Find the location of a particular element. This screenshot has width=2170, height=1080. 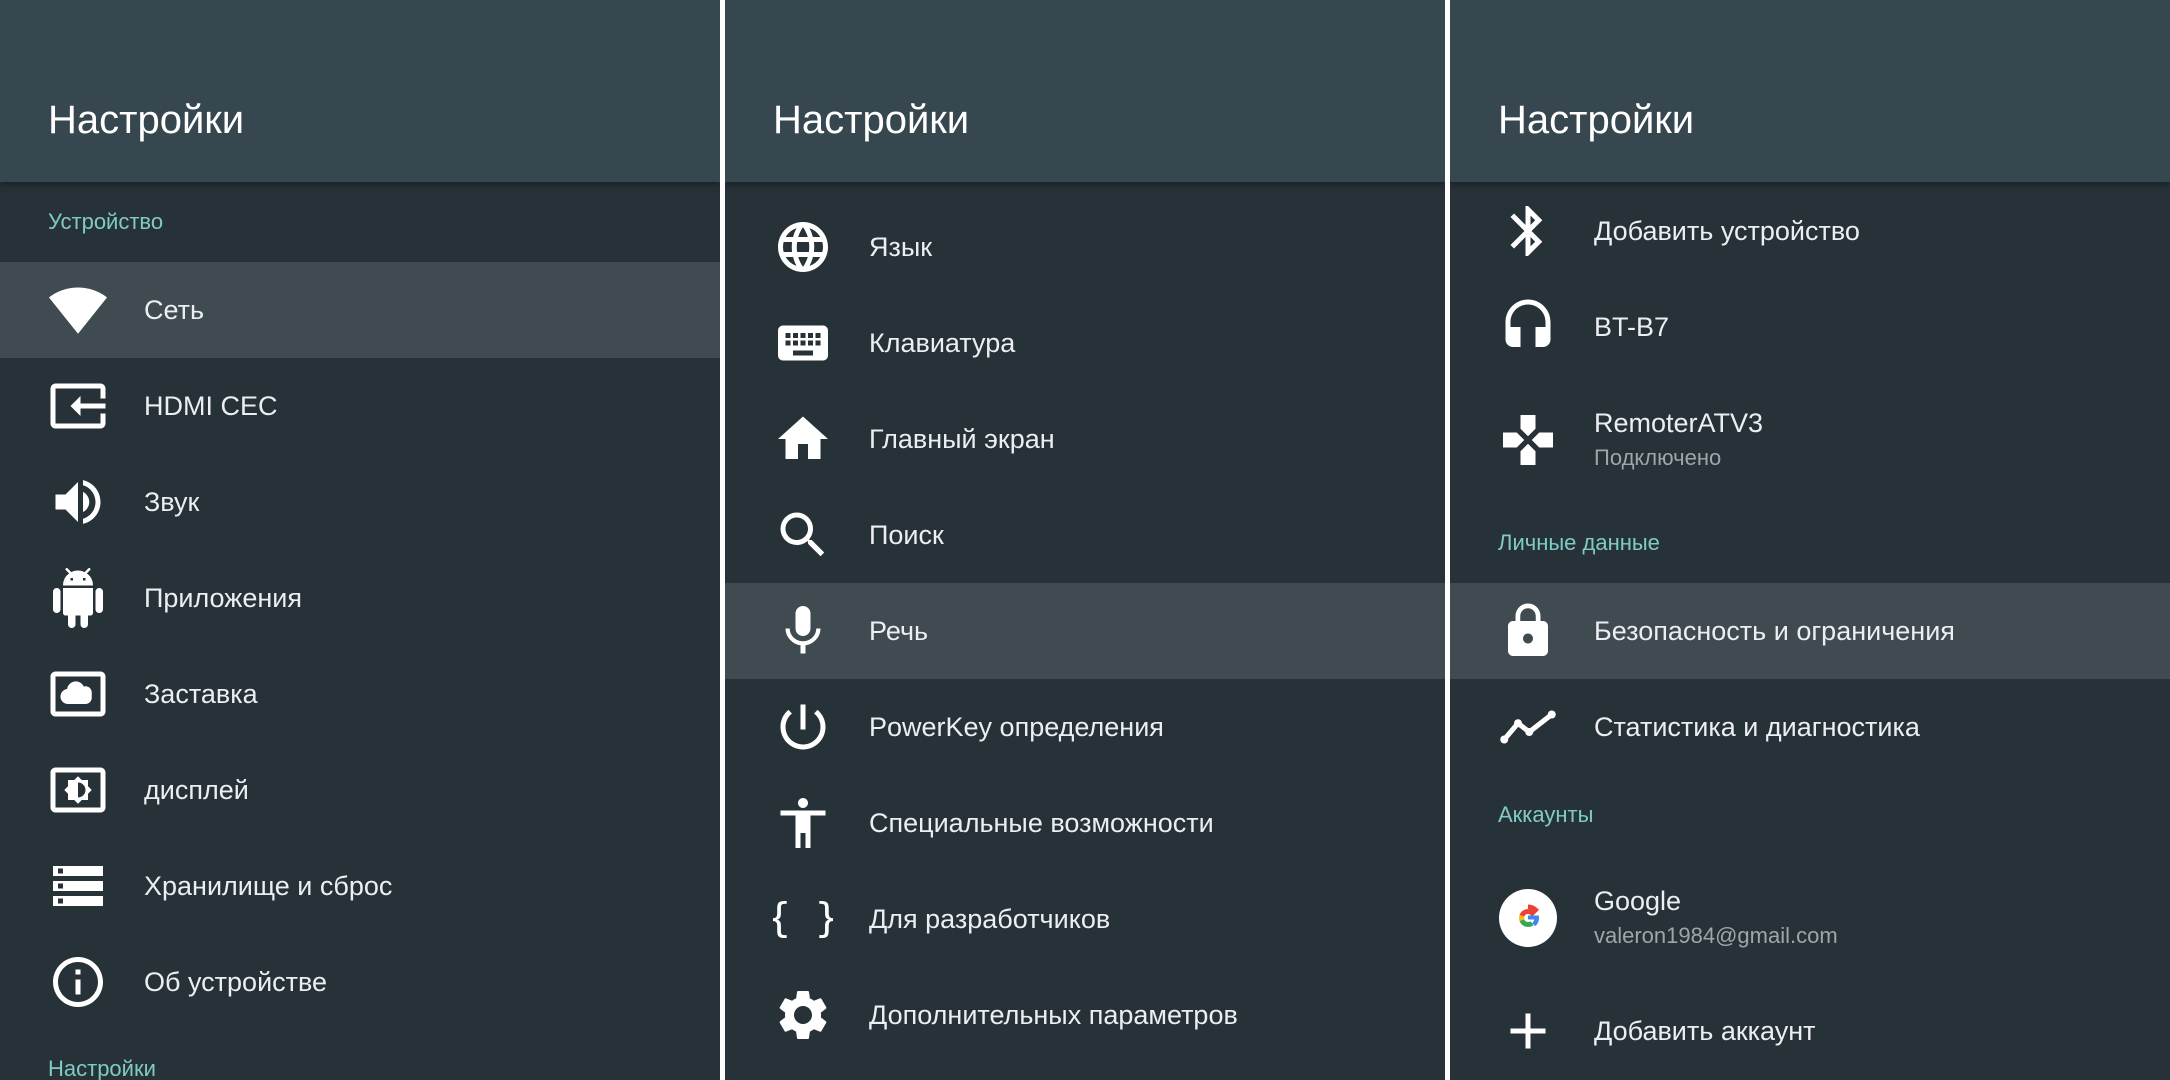

gamepad-icon is located at coordinates (1528, 440).